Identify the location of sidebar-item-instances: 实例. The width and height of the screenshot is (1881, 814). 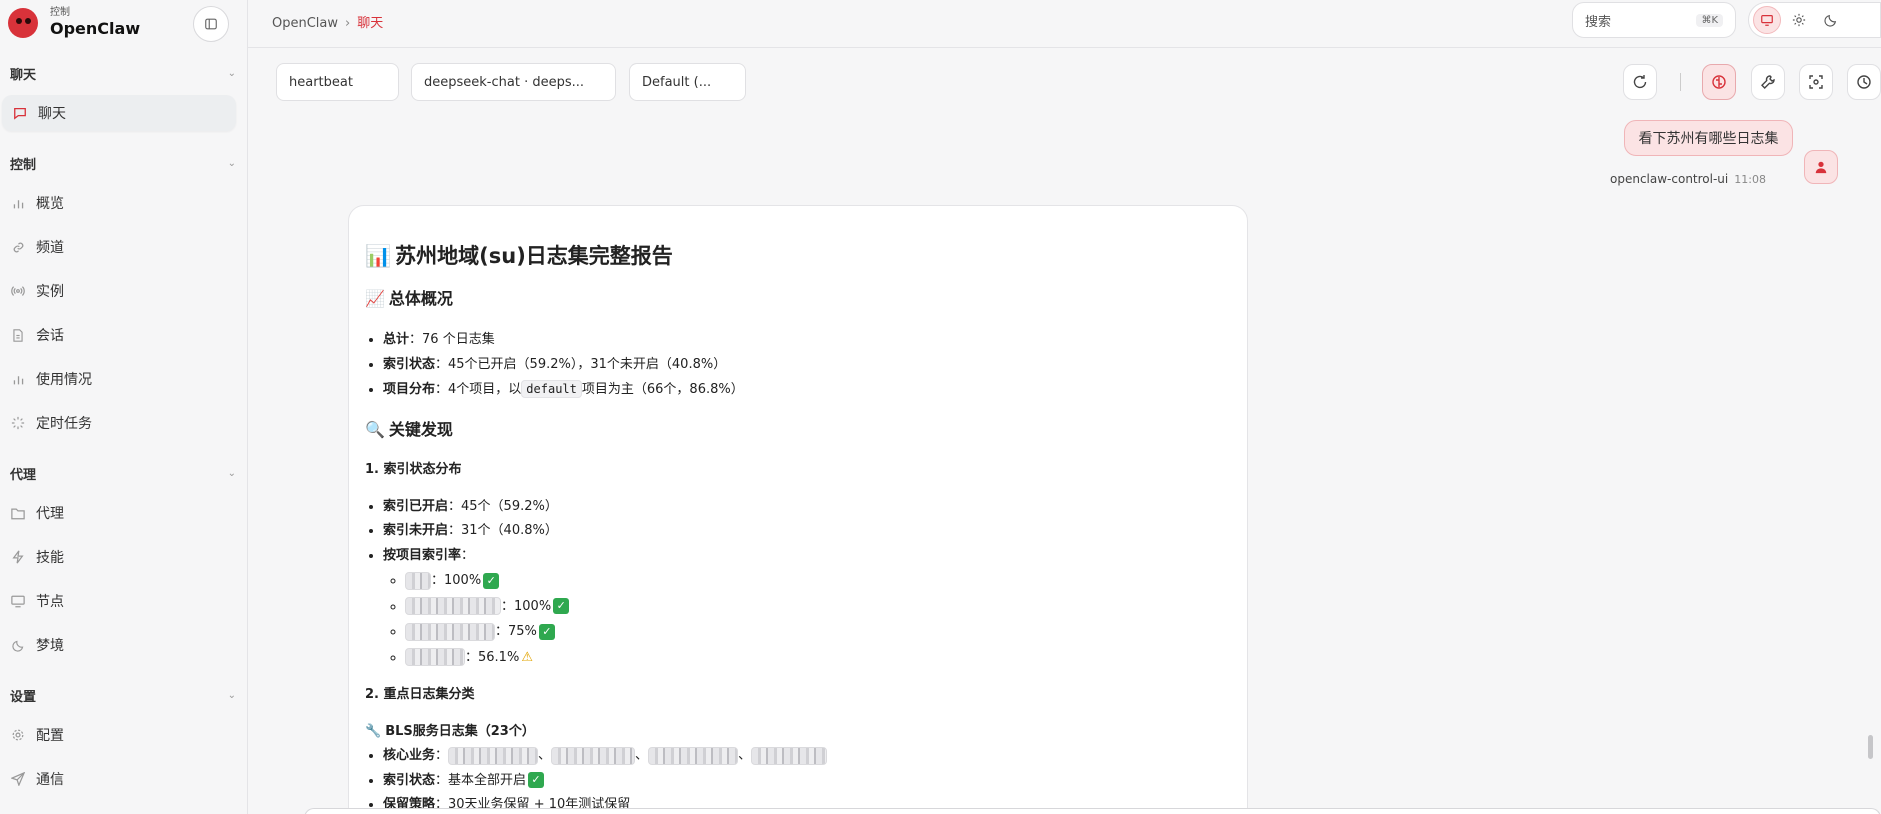
(118, 291).